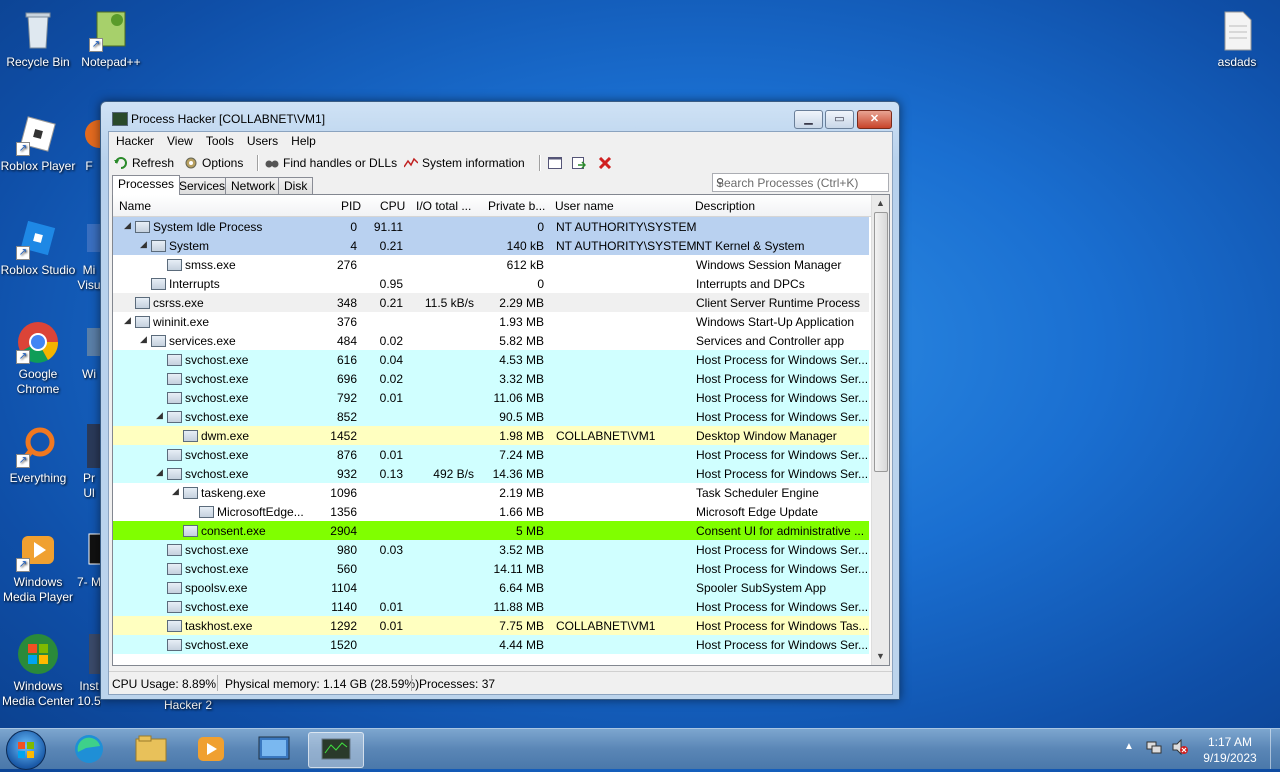  Describe the element at coordinates (253, 186) in the screenshot. I see `tab-network: Network` at that location.